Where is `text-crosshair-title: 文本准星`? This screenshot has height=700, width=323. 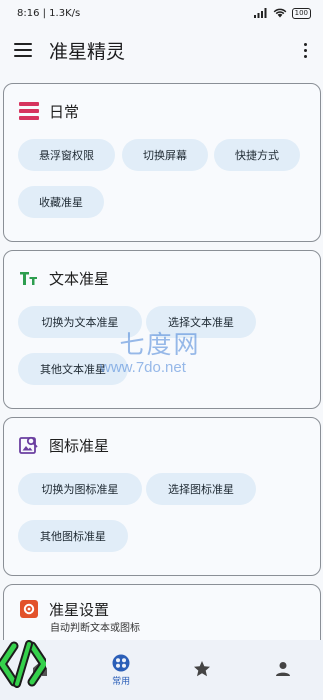
text-crosshair-title: 文本准星 is located at coordinates (79, 278).